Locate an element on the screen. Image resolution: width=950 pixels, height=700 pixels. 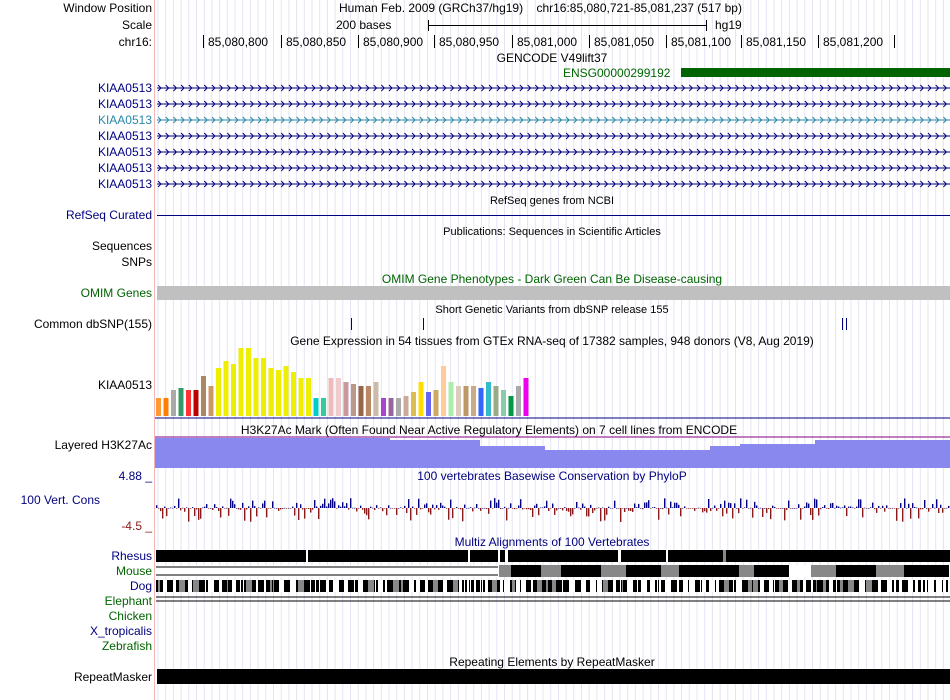
multiz-species-label: Mouse is located at coordinates (134, 571).